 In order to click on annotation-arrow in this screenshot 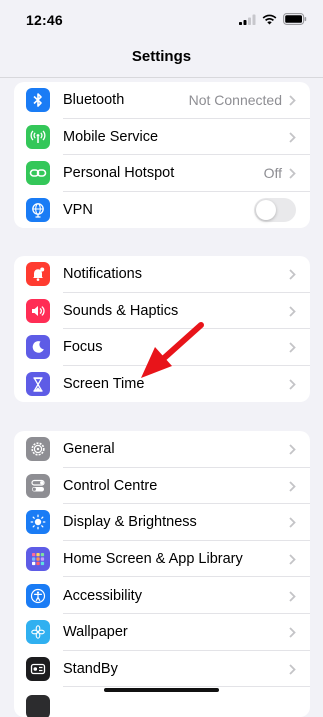, I will do `click(172, 350)`.